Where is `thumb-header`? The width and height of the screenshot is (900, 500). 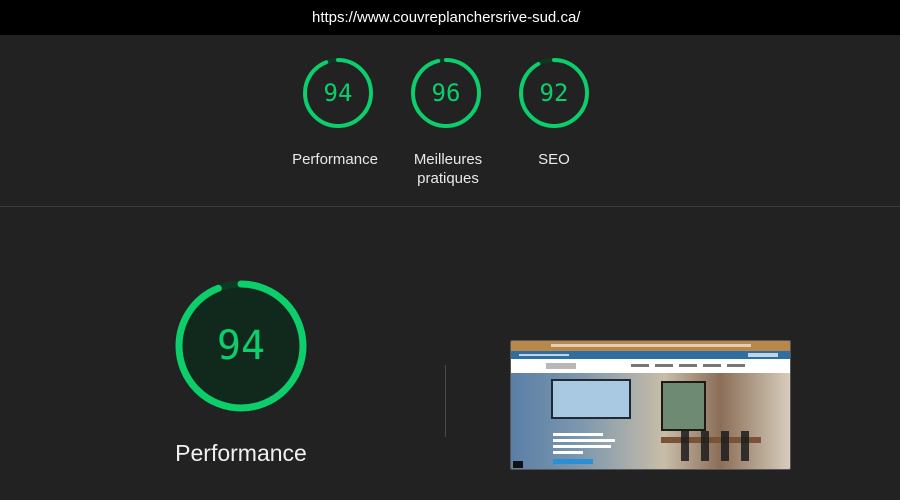
thumb-header is located at coordinates (650, 366).